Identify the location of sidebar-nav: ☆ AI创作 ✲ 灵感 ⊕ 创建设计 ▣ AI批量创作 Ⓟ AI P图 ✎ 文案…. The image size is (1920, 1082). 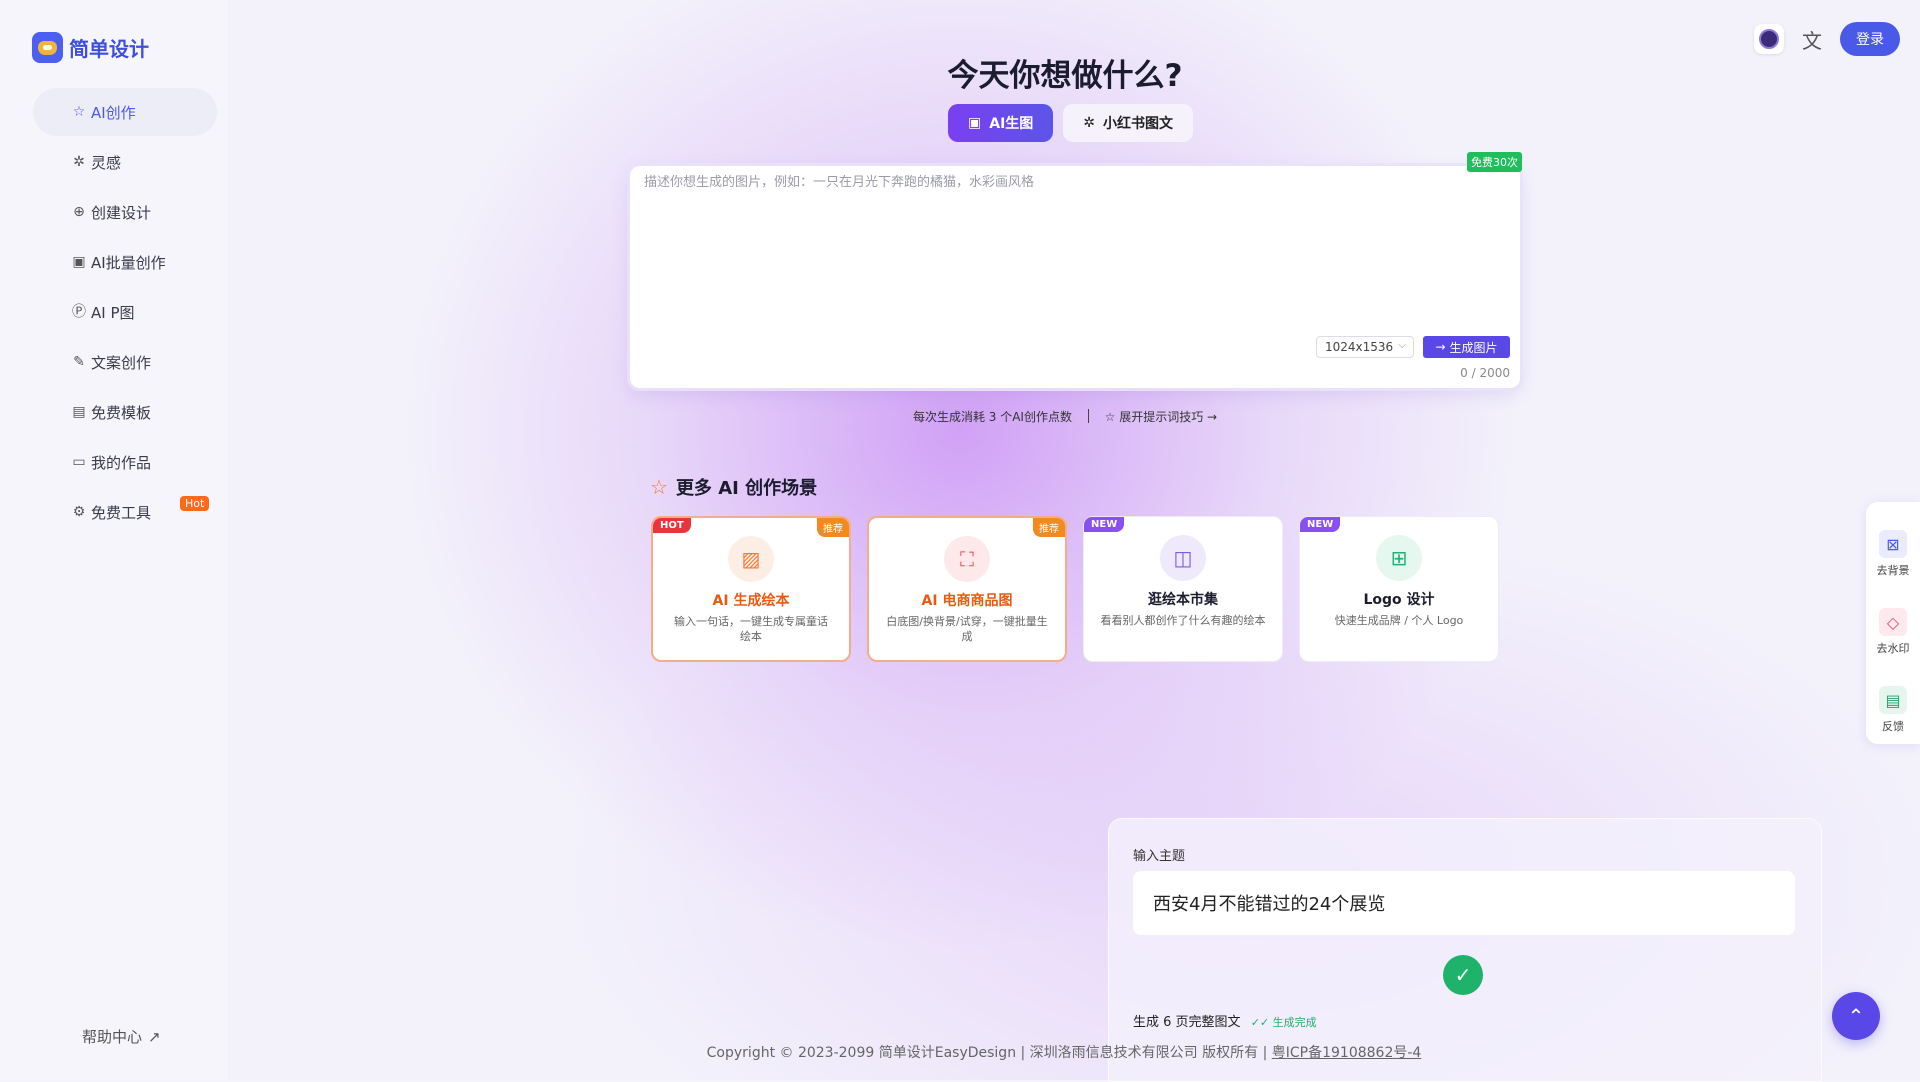
(125, 313).